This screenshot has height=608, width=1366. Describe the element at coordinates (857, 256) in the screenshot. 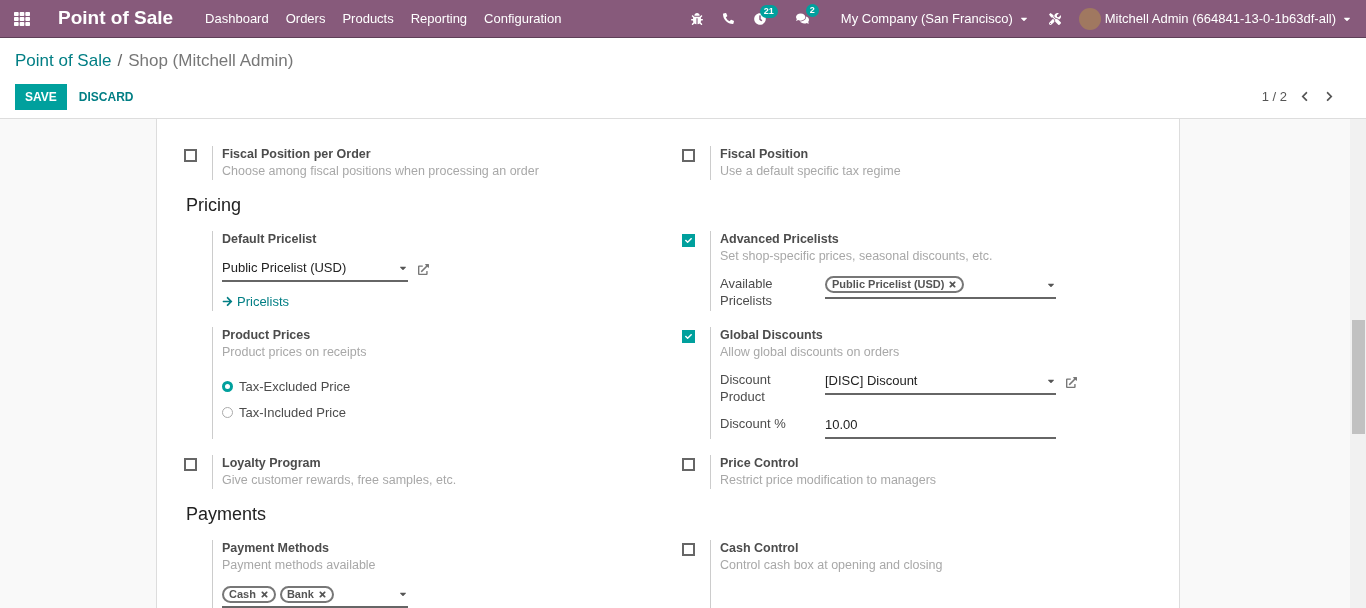

I see `setting-description: Set shop-specific prices, seasonal discounts, etc.` at that location.